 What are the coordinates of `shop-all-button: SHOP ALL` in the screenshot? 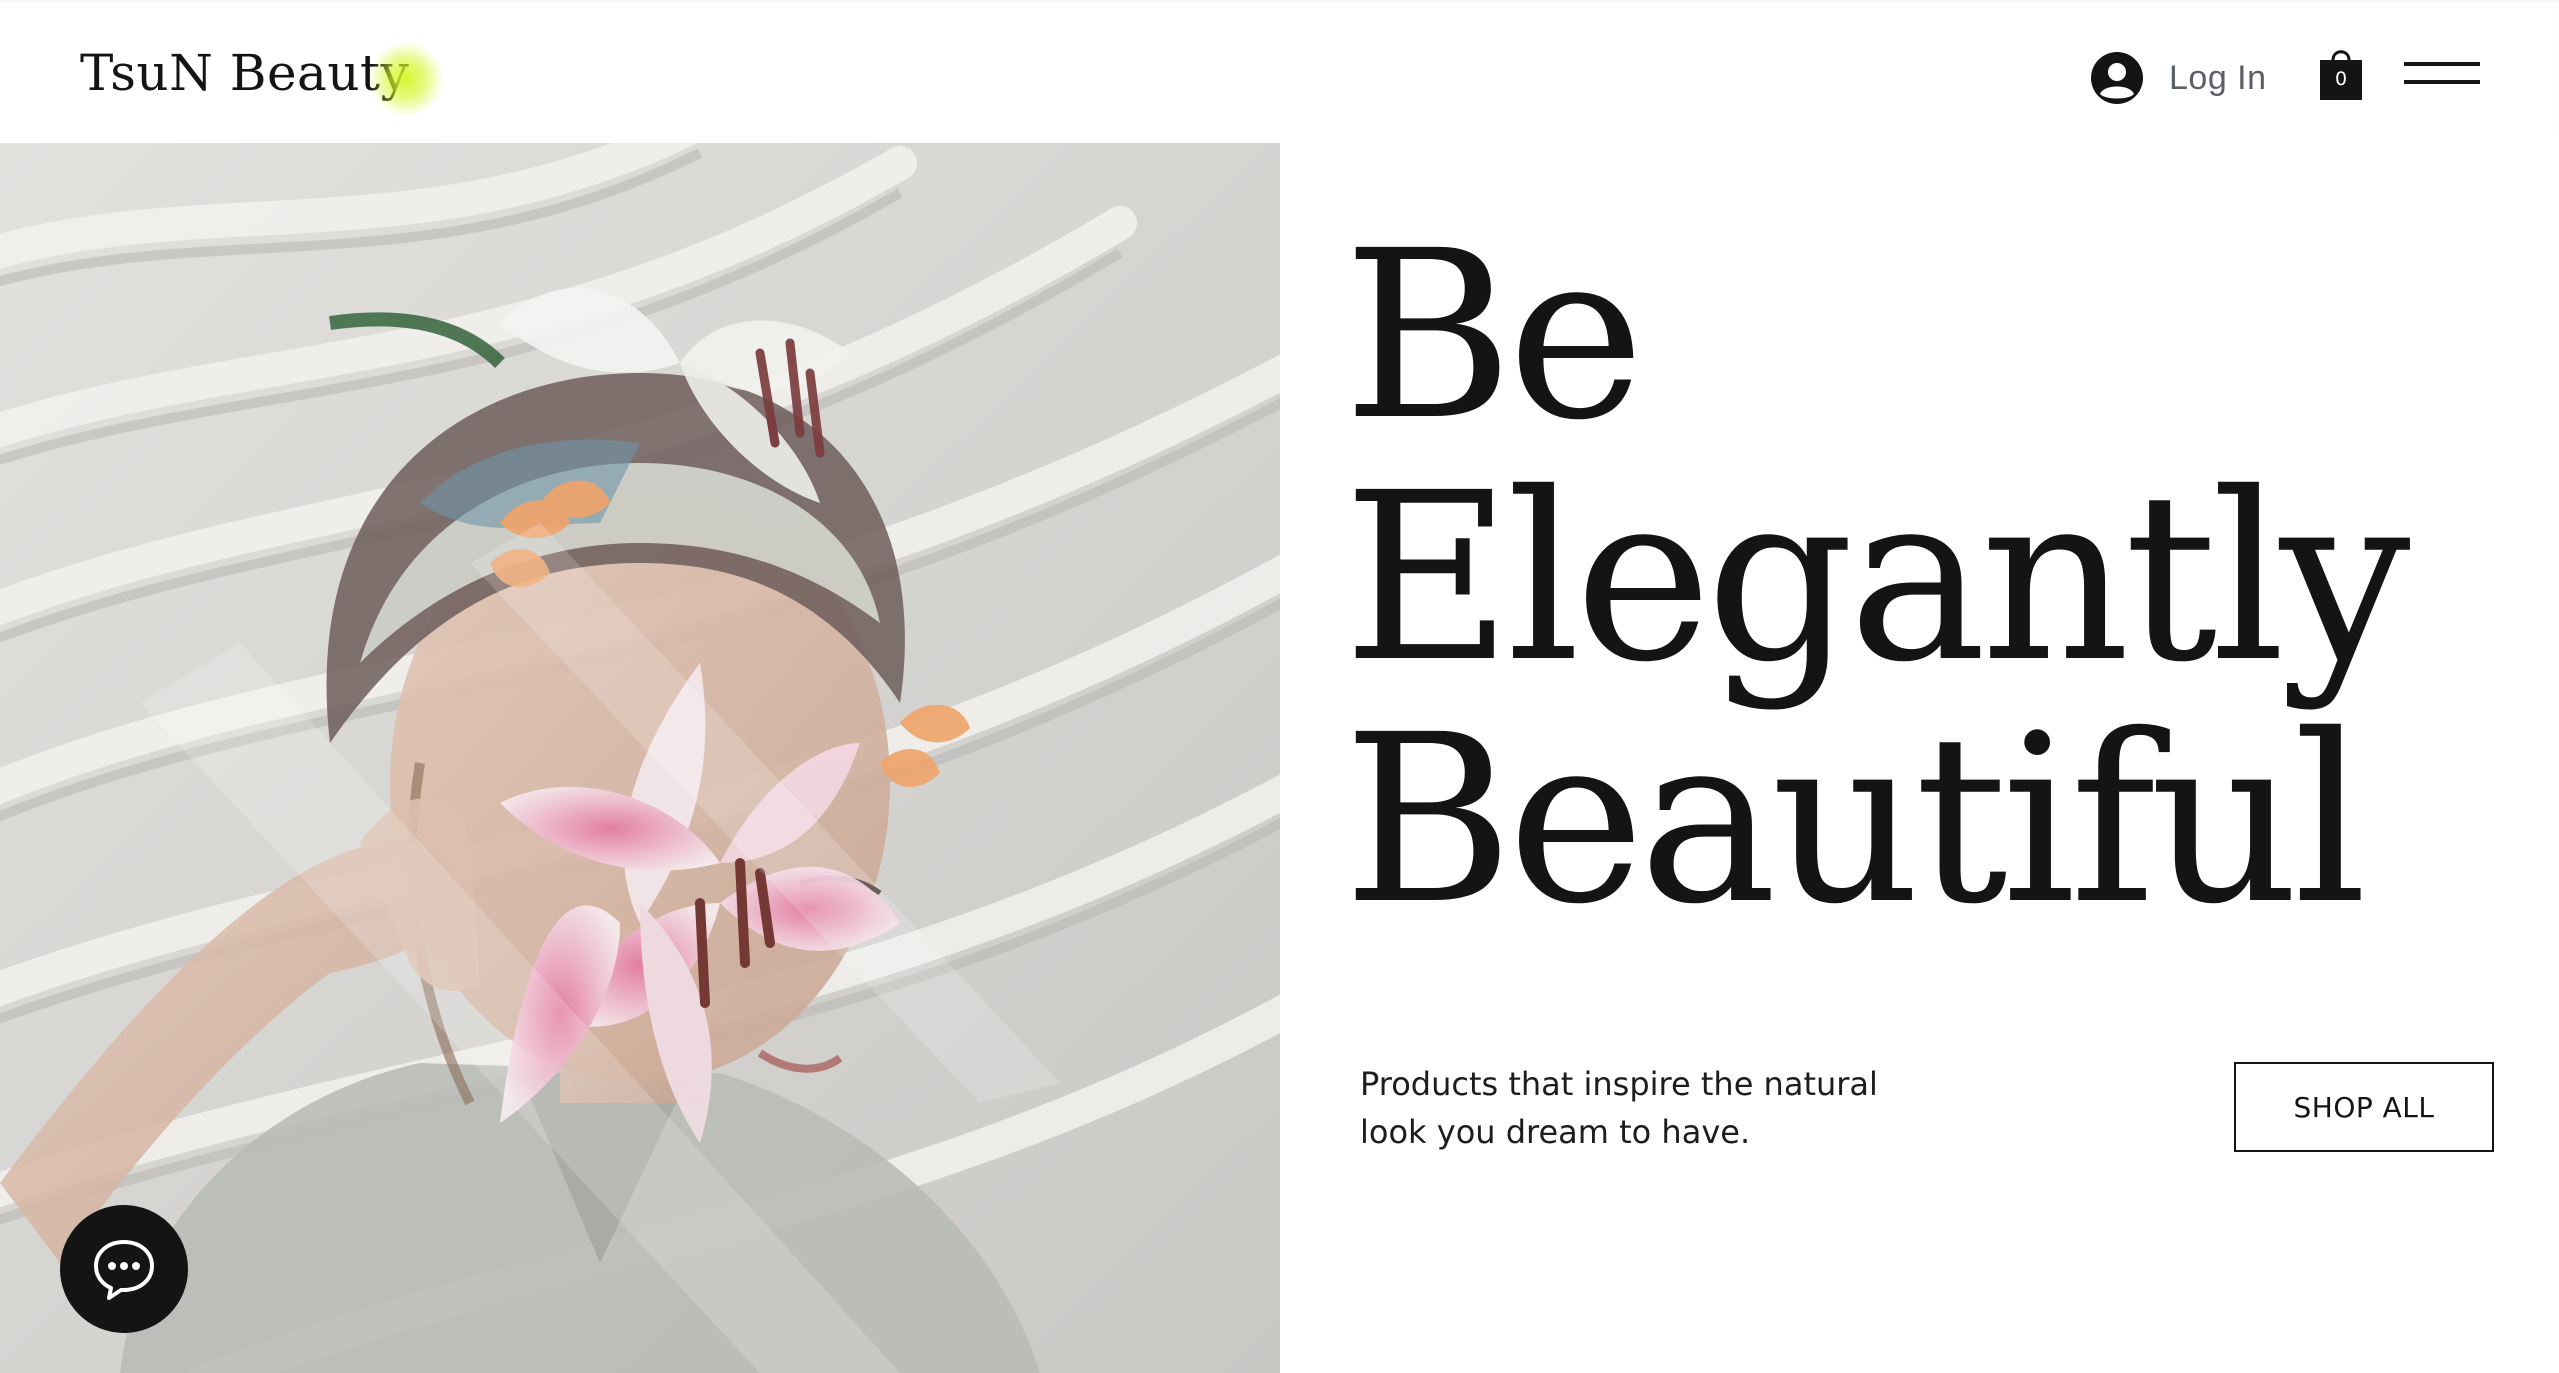 It's located at (2364, 1107).